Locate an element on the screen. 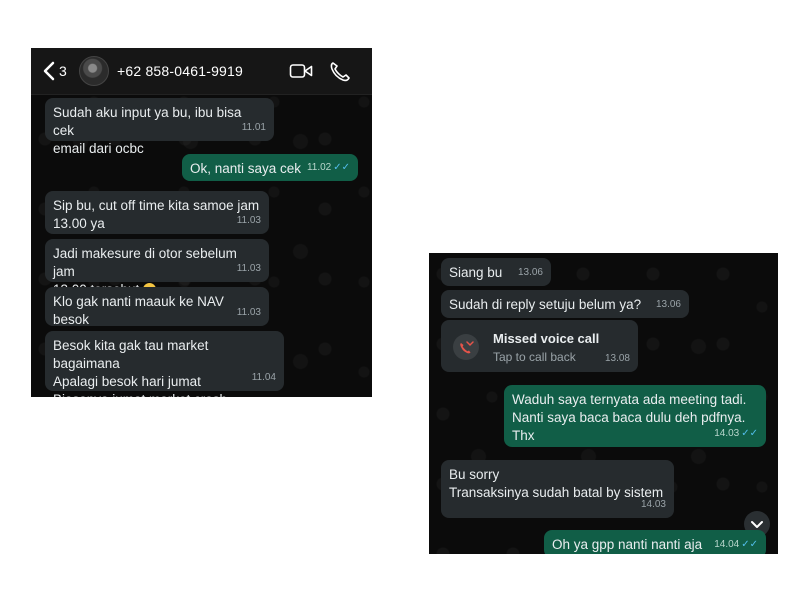 The width and height of the screenshot is (800, 600). voice-call-icon is located at coordinates (340, 71).